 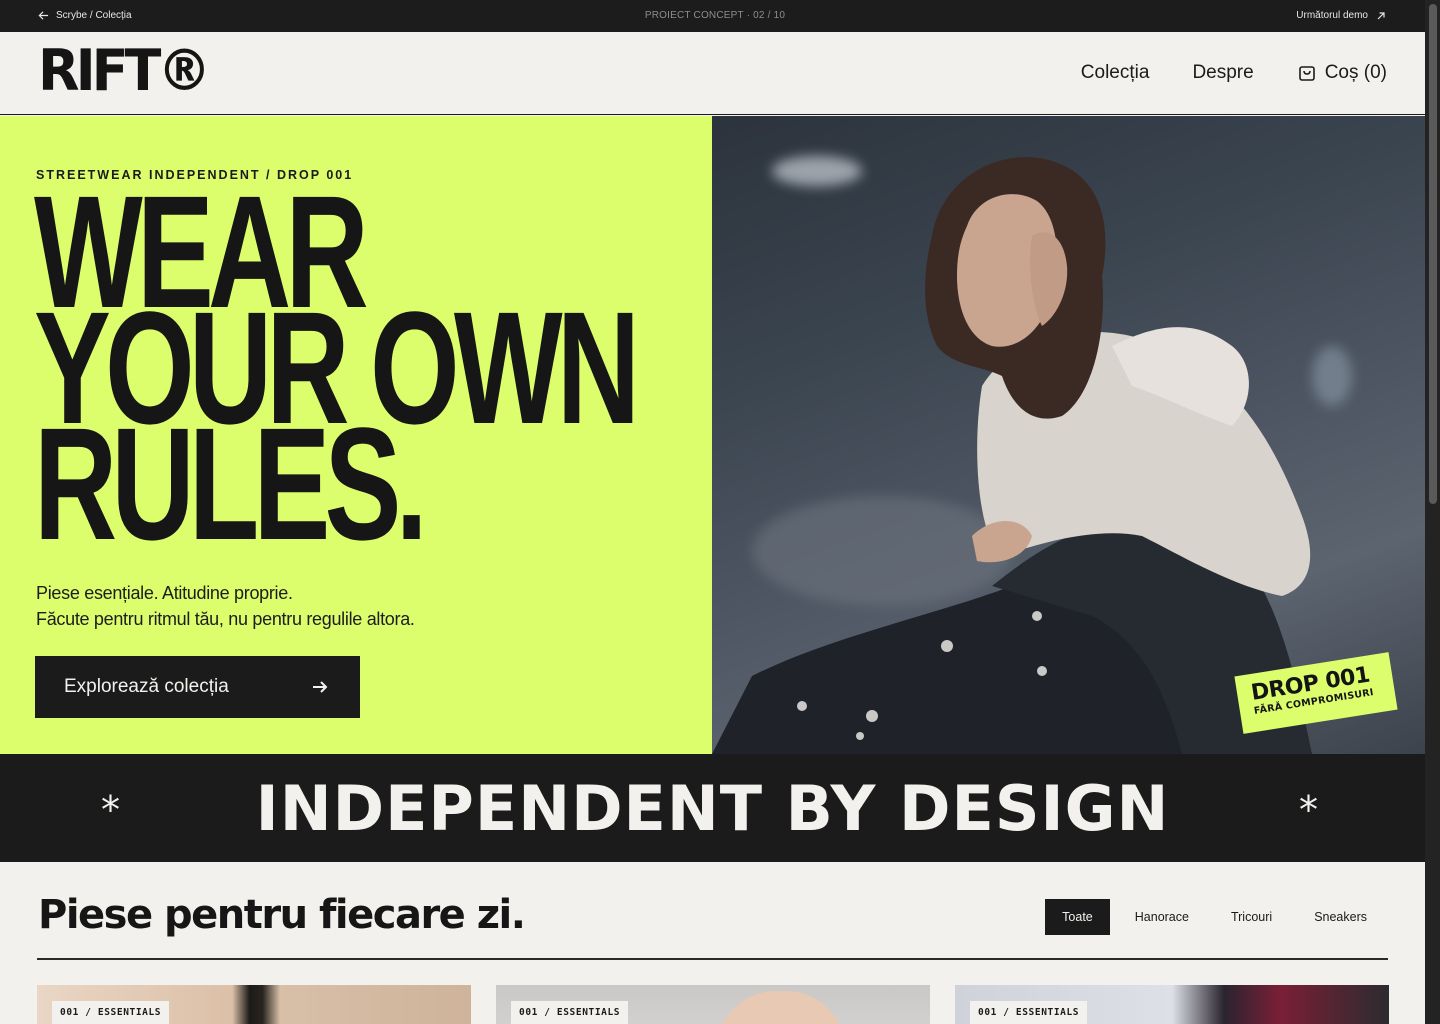 I want to click on cta-label: Explorează colecția, so click(x=146, y=686).